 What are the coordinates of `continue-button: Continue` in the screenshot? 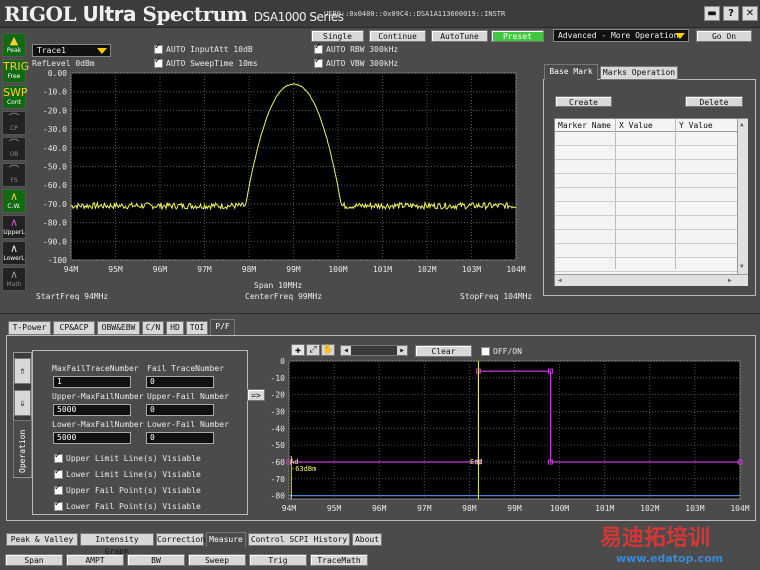 It's located at (397, 36).